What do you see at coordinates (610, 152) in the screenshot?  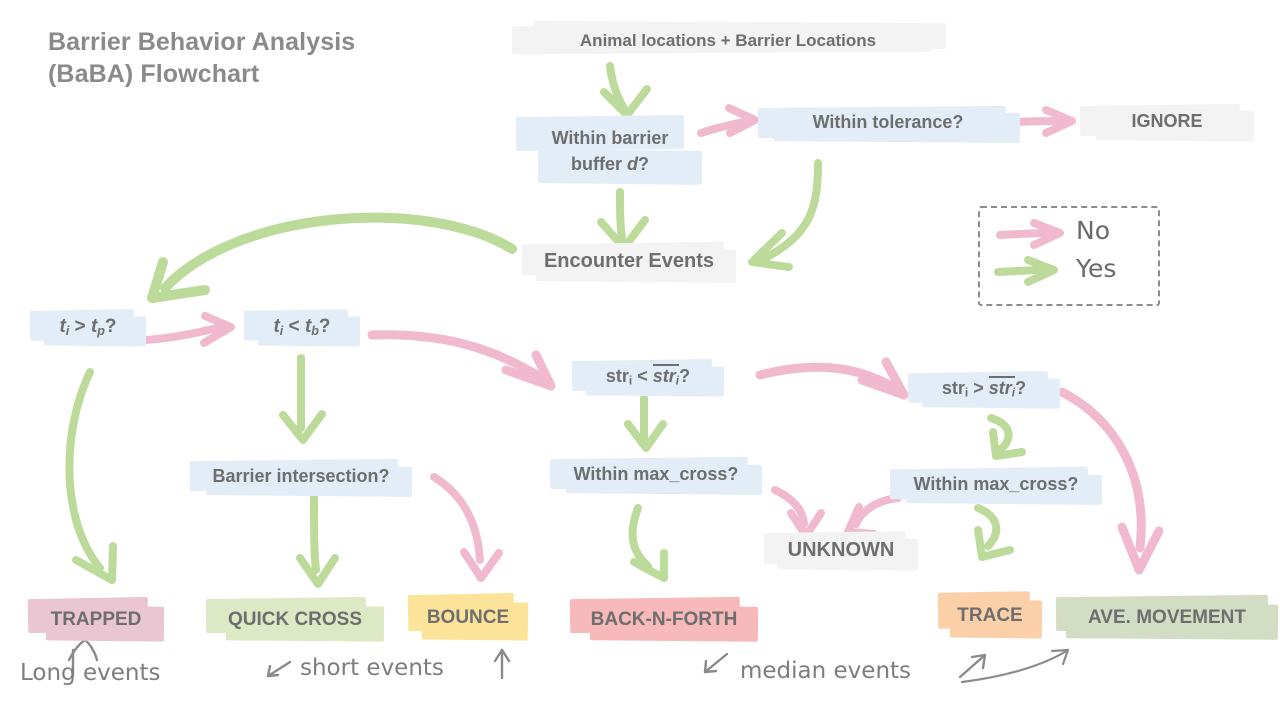 I see `node-within-barrier-buffer: Within barrier buffer d?` at bounding box center [610, 152].